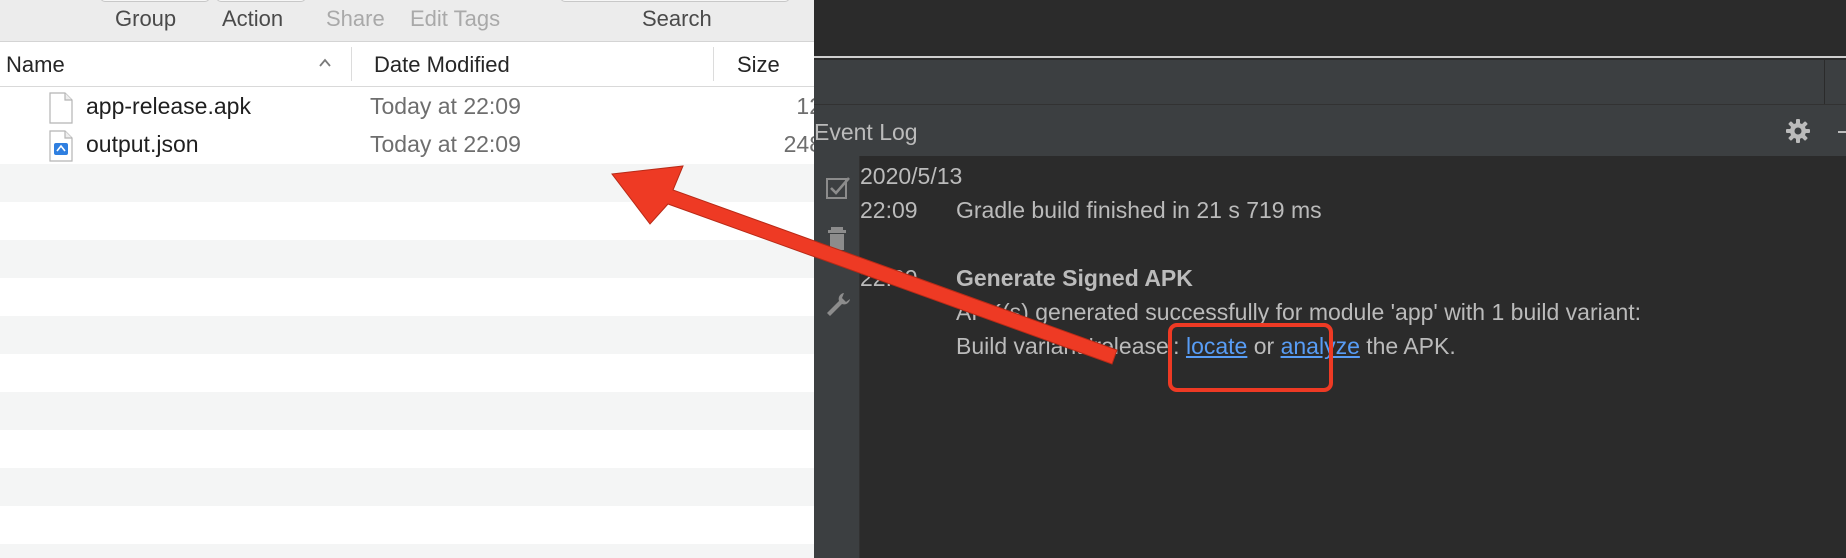  Describe the element at coordinates (838, 304) in the screenshot. I see `wrench-icon` at that location.